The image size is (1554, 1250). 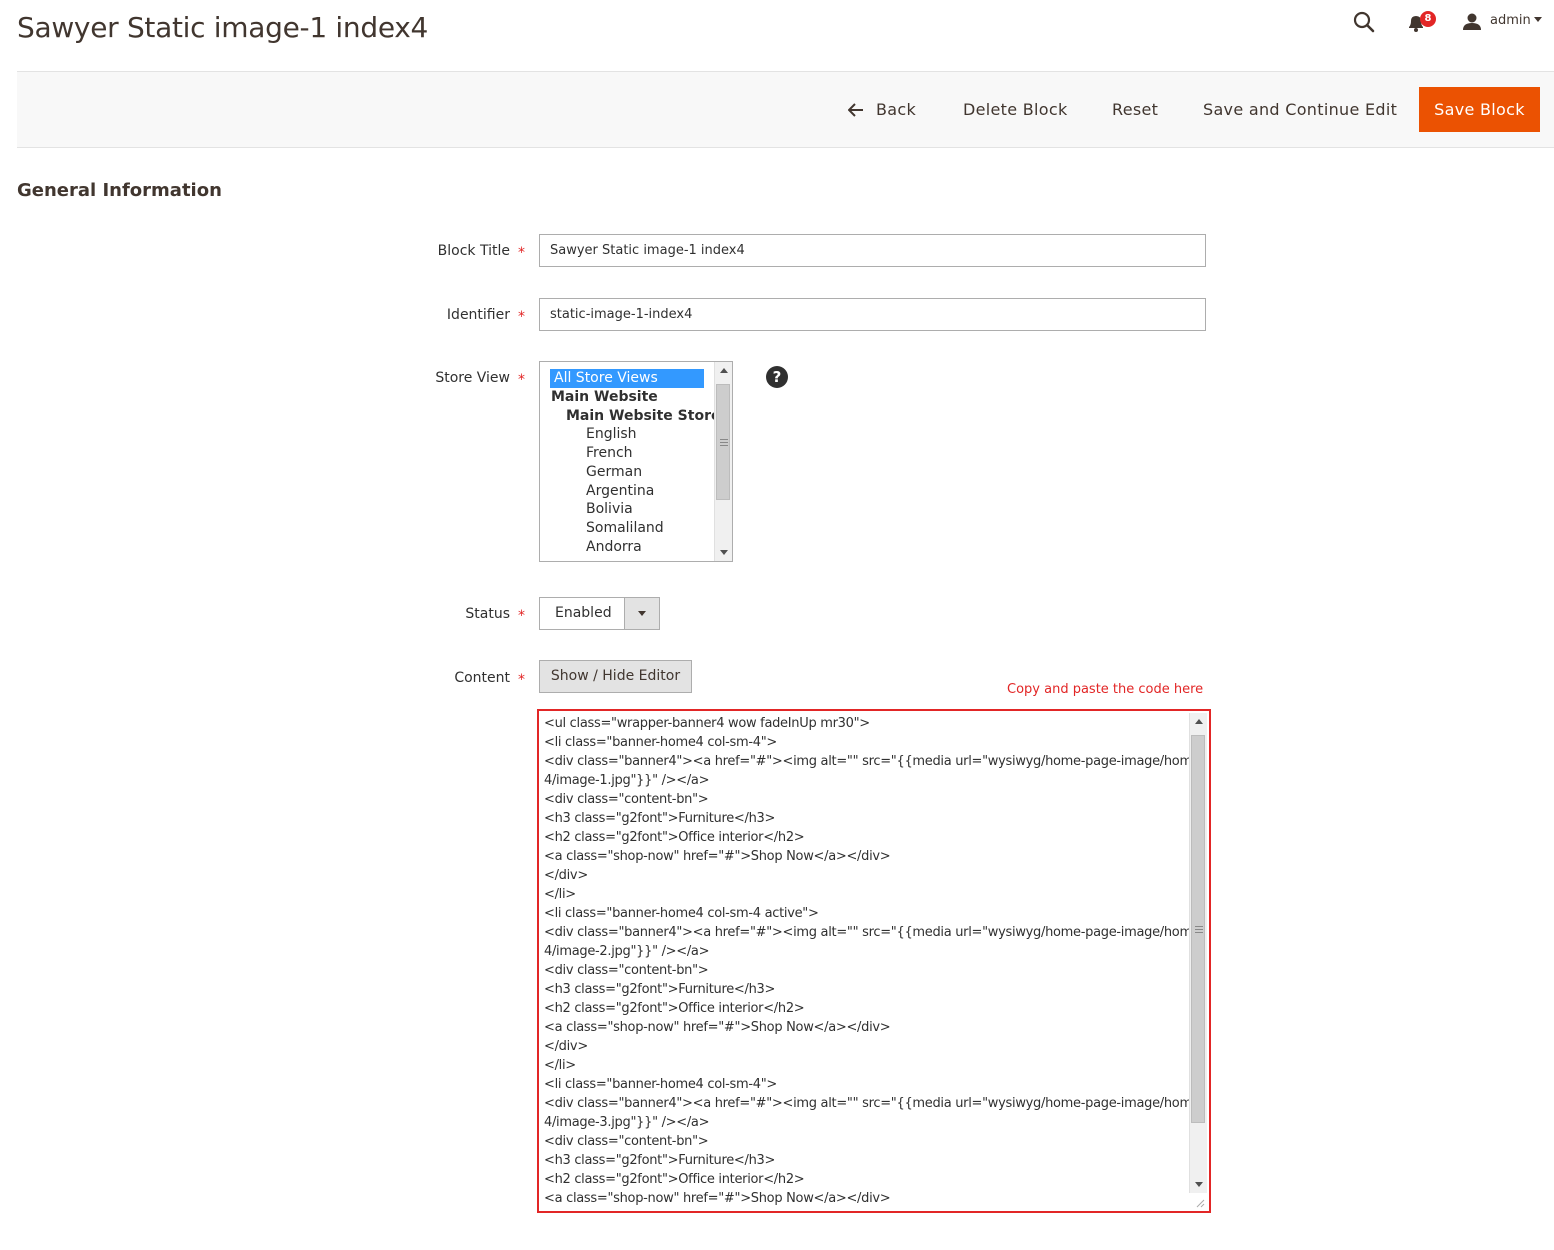 I want to click on status-value: Enabled, so click(x=583, y=613).